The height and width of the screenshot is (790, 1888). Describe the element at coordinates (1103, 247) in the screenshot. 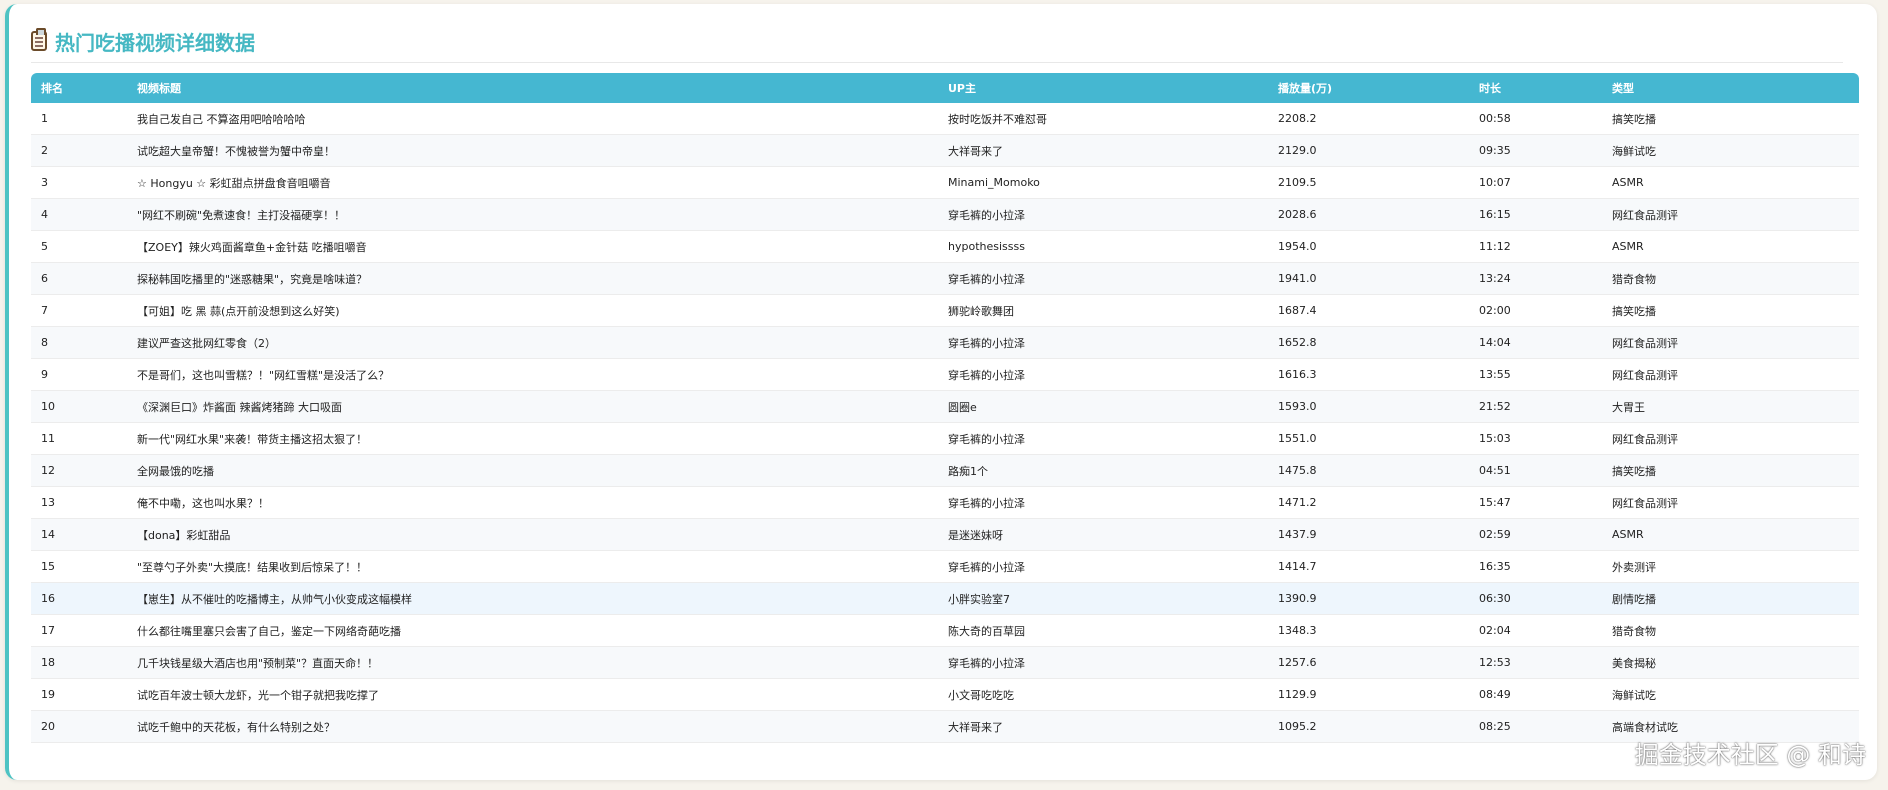

I see `cell-uploader: hypothesissss` at that location.